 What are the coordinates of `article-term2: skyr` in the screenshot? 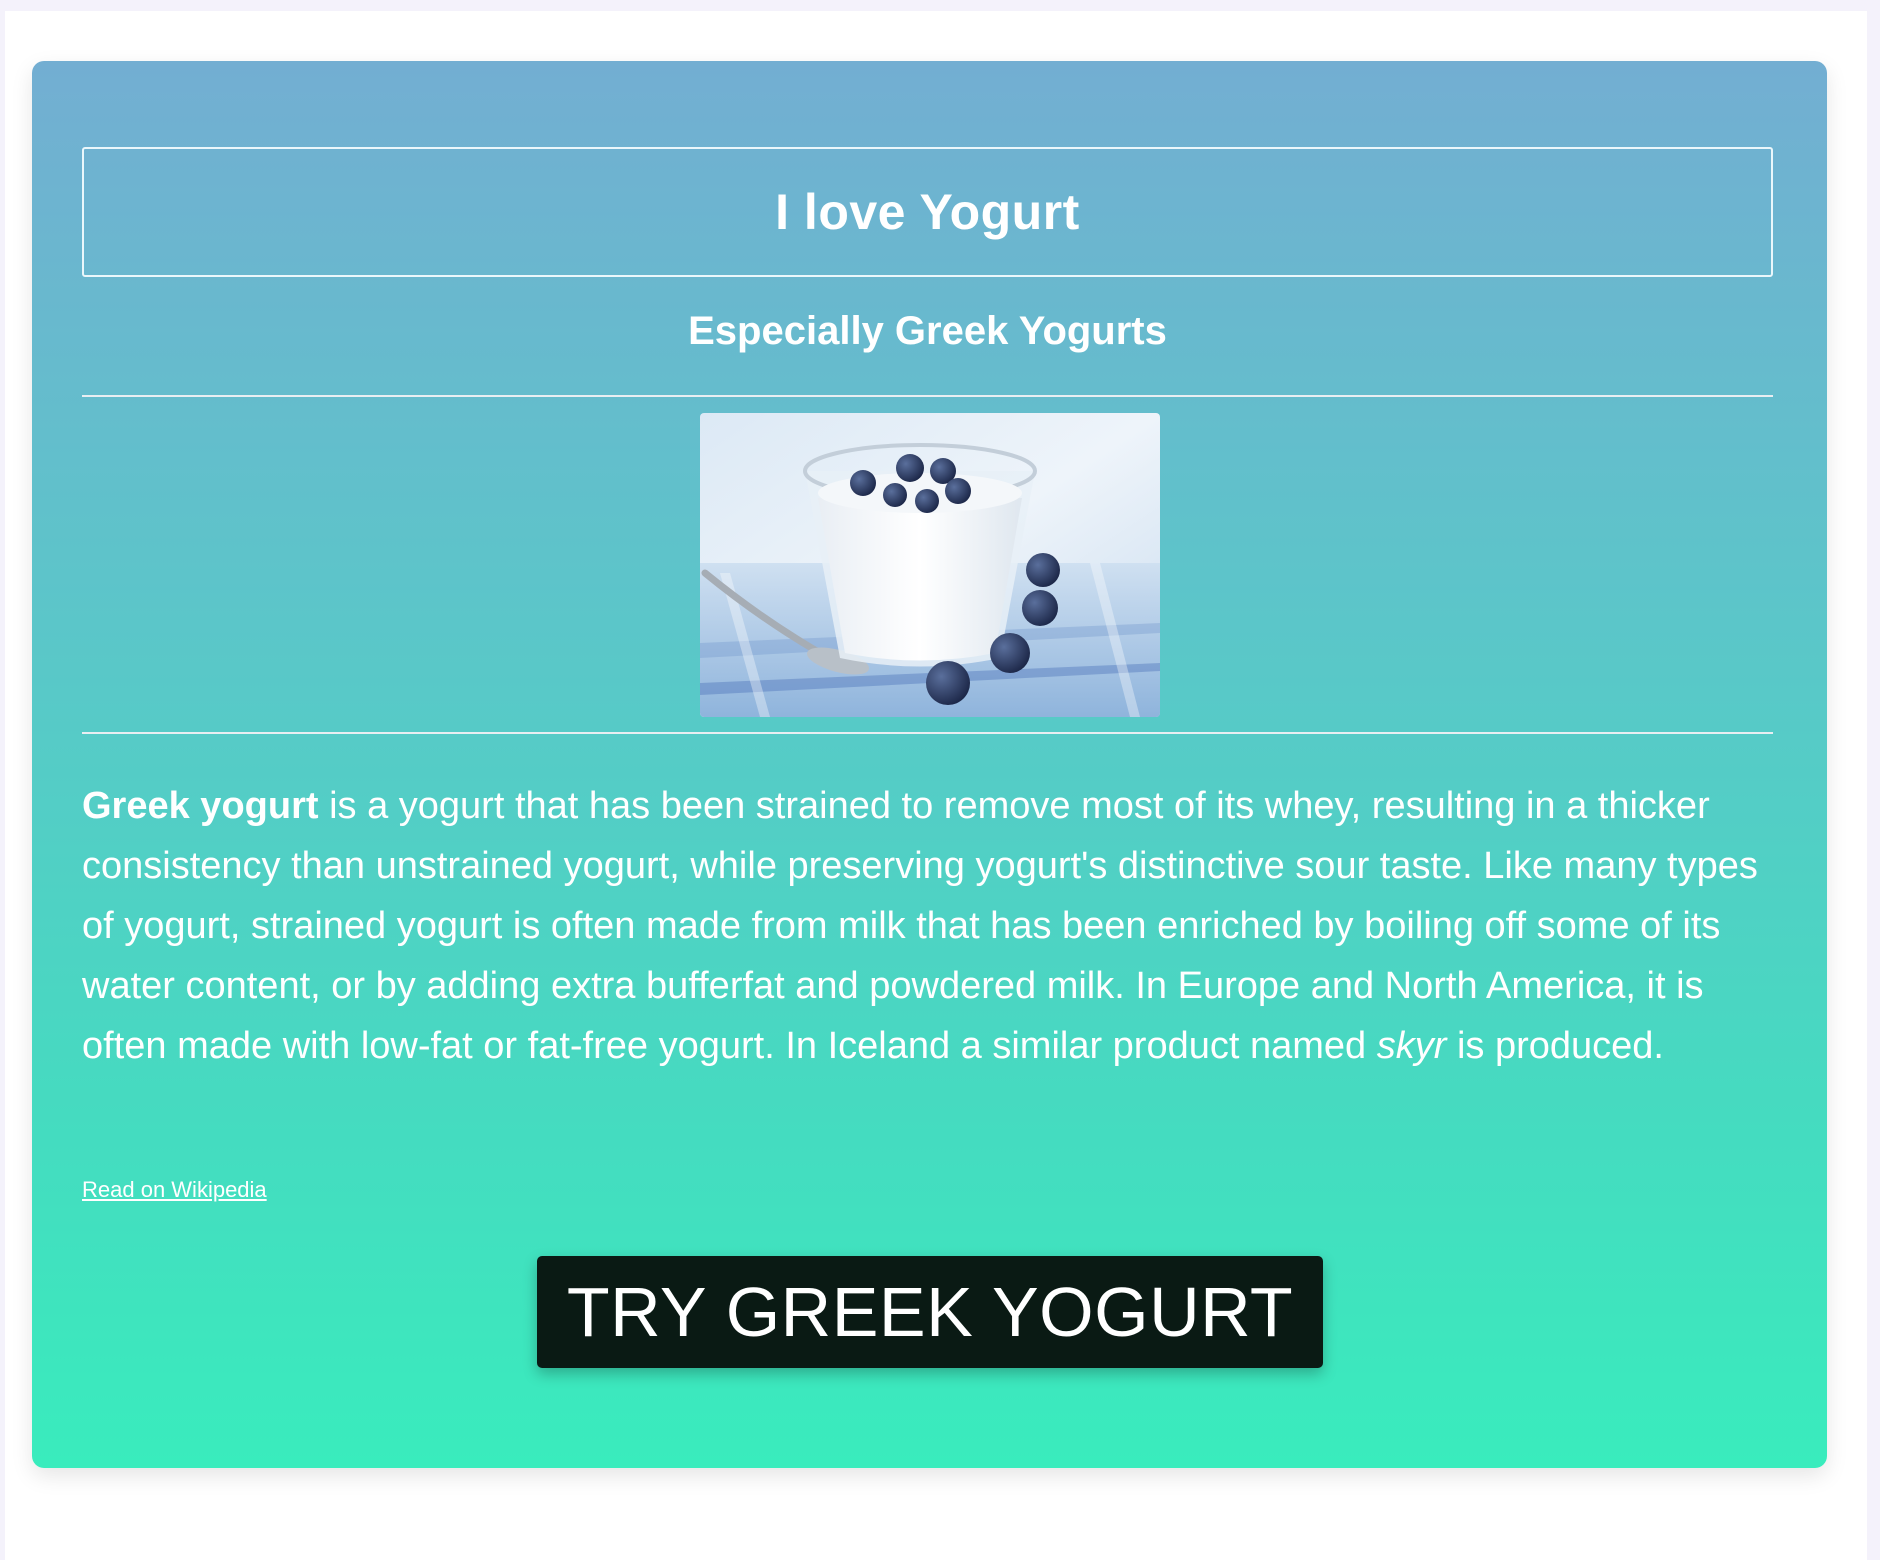 It's located at (1411, 1046).